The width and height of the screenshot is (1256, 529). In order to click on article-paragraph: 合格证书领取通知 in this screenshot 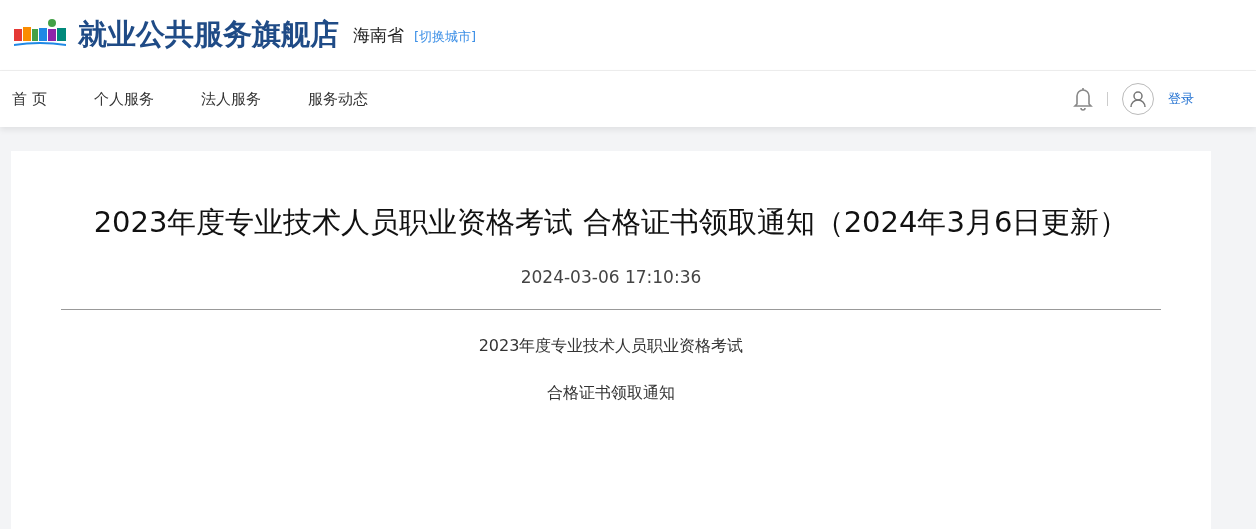, I will do `click(611, 394)`.